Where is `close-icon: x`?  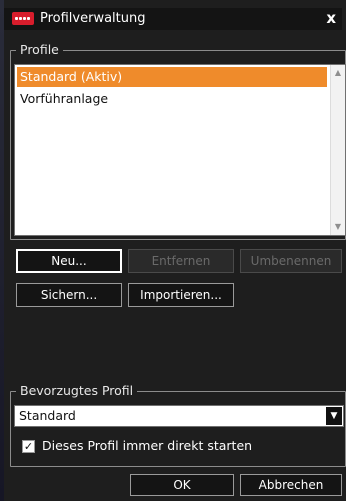 close-icon: x is located at coordinates (331, 18).